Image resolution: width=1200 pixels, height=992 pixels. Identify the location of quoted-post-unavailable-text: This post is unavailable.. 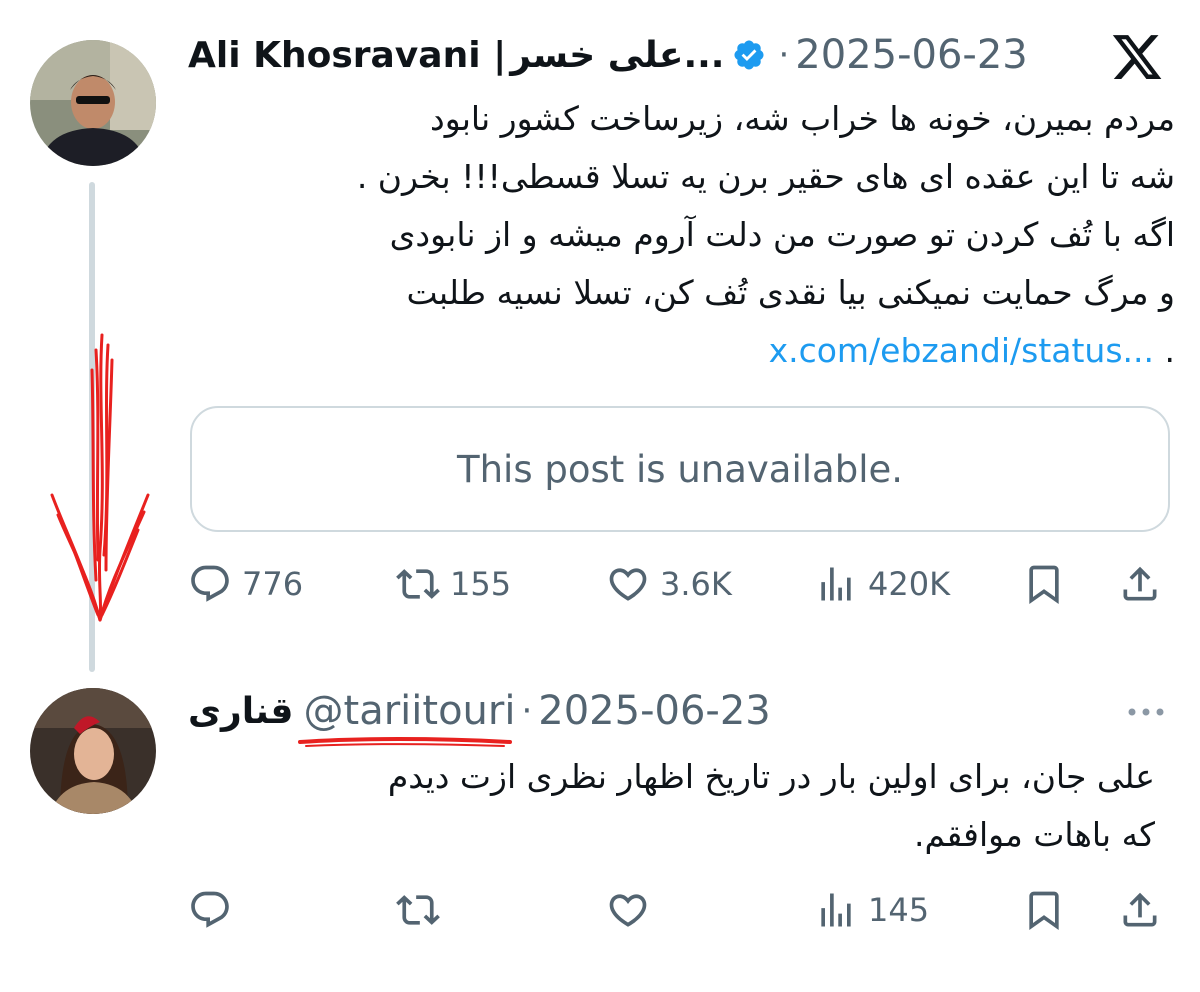
(680, 469).